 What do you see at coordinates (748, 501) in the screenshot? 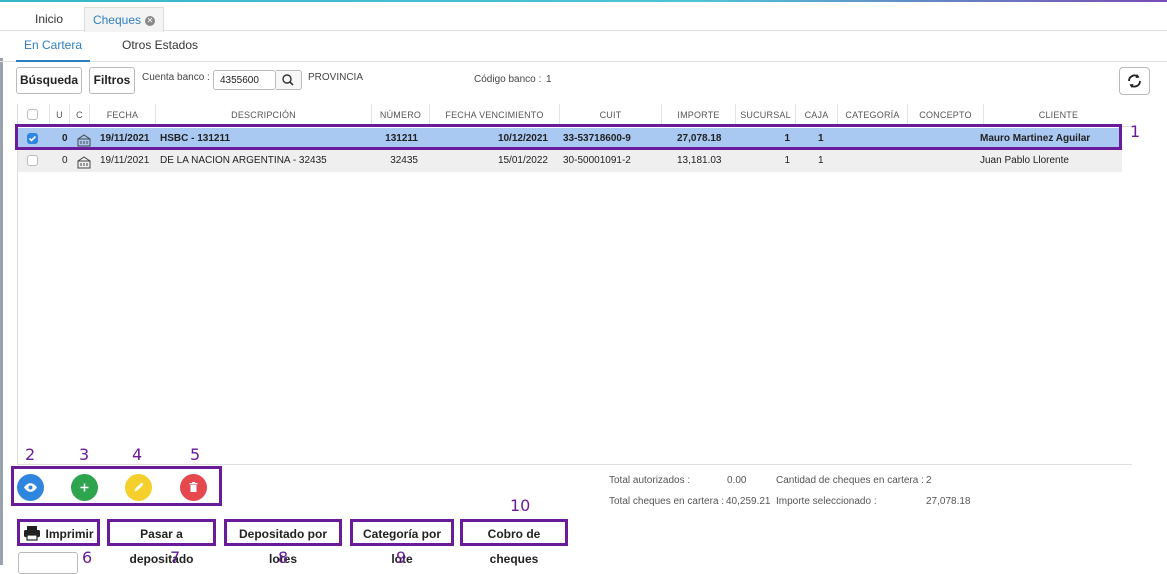
I see `total-cartera-value: 40,259.21` at bounding box center [748, 501].